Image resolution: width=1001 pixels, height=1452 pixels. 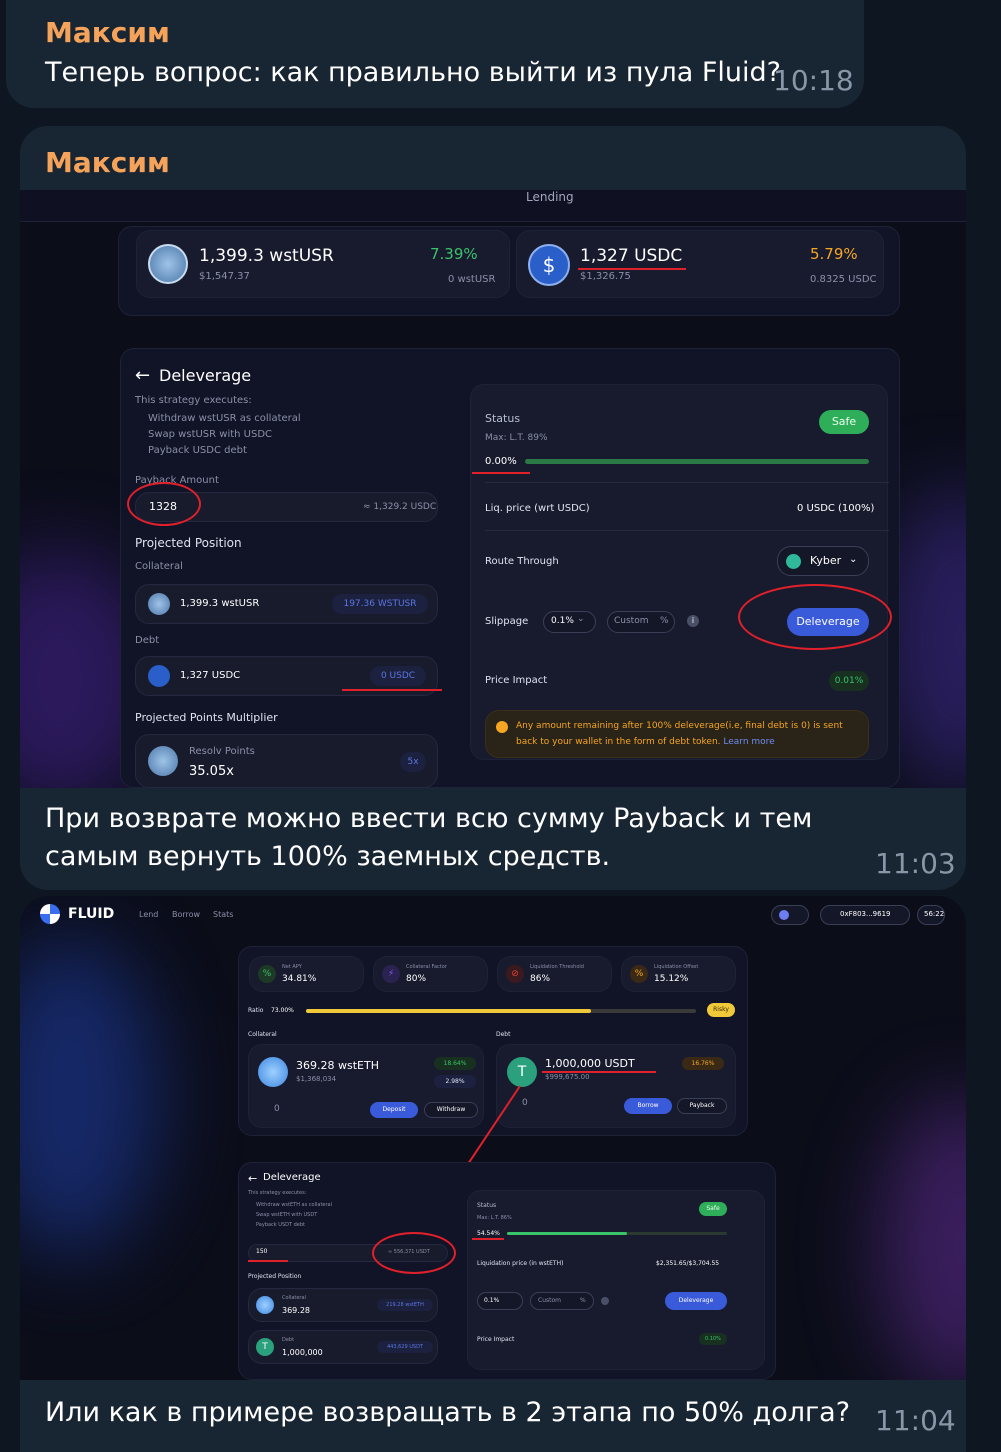 I want to click on collateral-amount: 369.28 wstETH, so click(x=337, y=1065).